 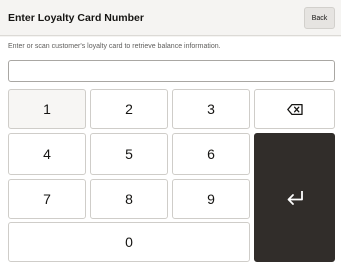 What do you see at coordinates (47, 154) in the screenshot?
I see `key-4: 4` at bounding box center [47, 154].